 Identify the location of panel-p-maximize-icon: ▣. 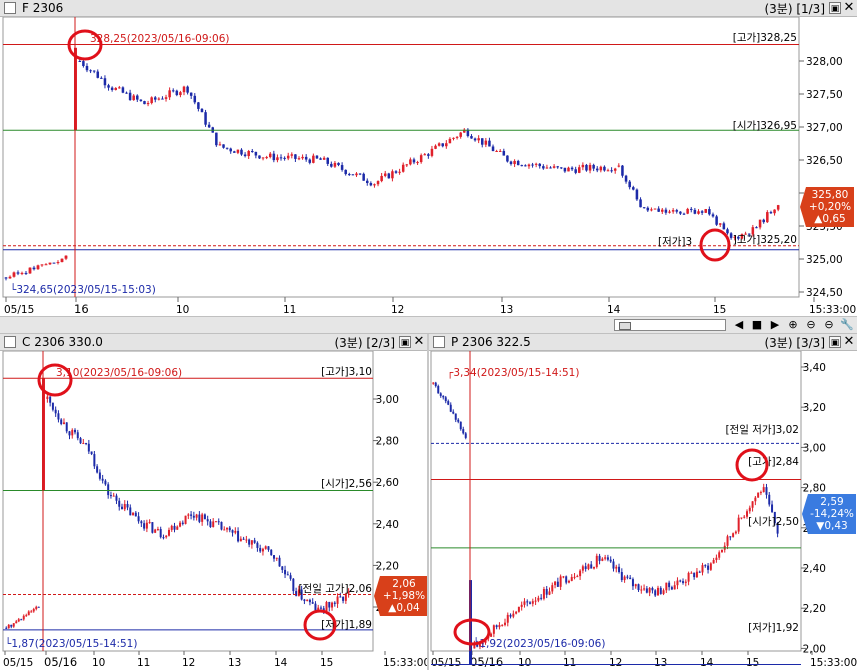
(835, 342).